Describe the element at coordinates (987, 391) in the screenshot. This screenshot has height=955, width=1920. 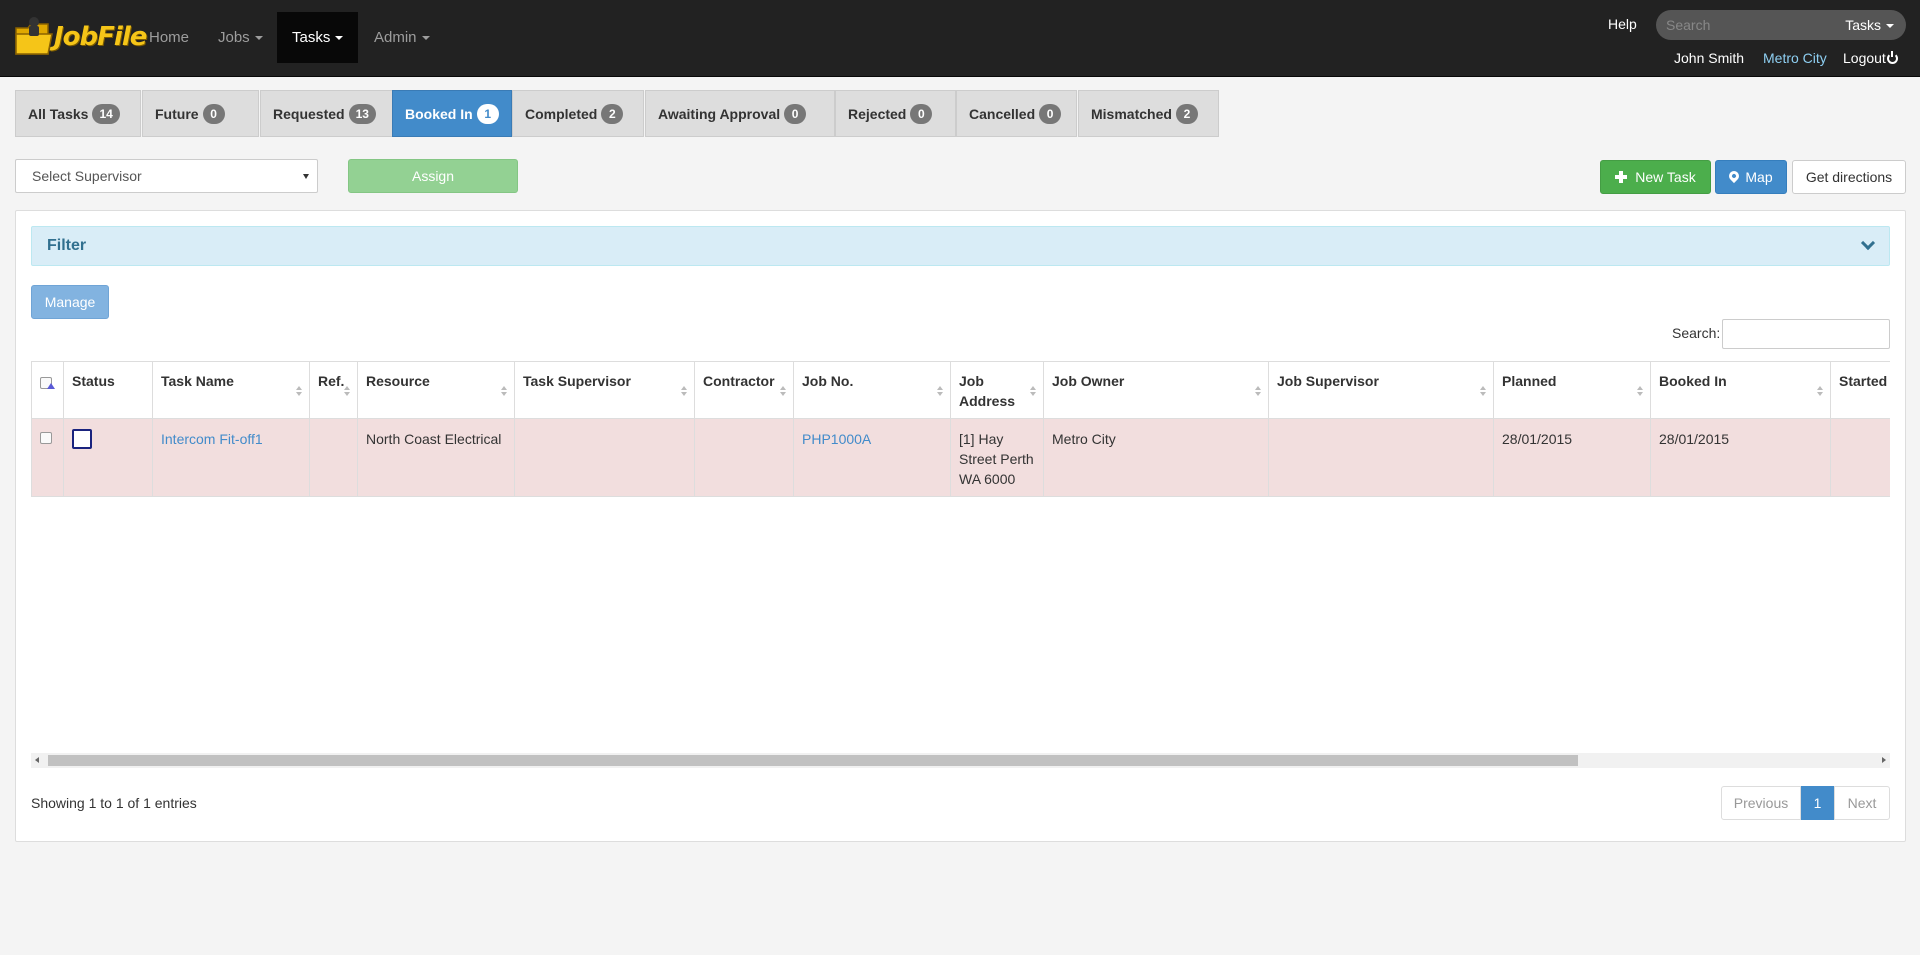
I see `col-job-address-label: Job Address` at that location.